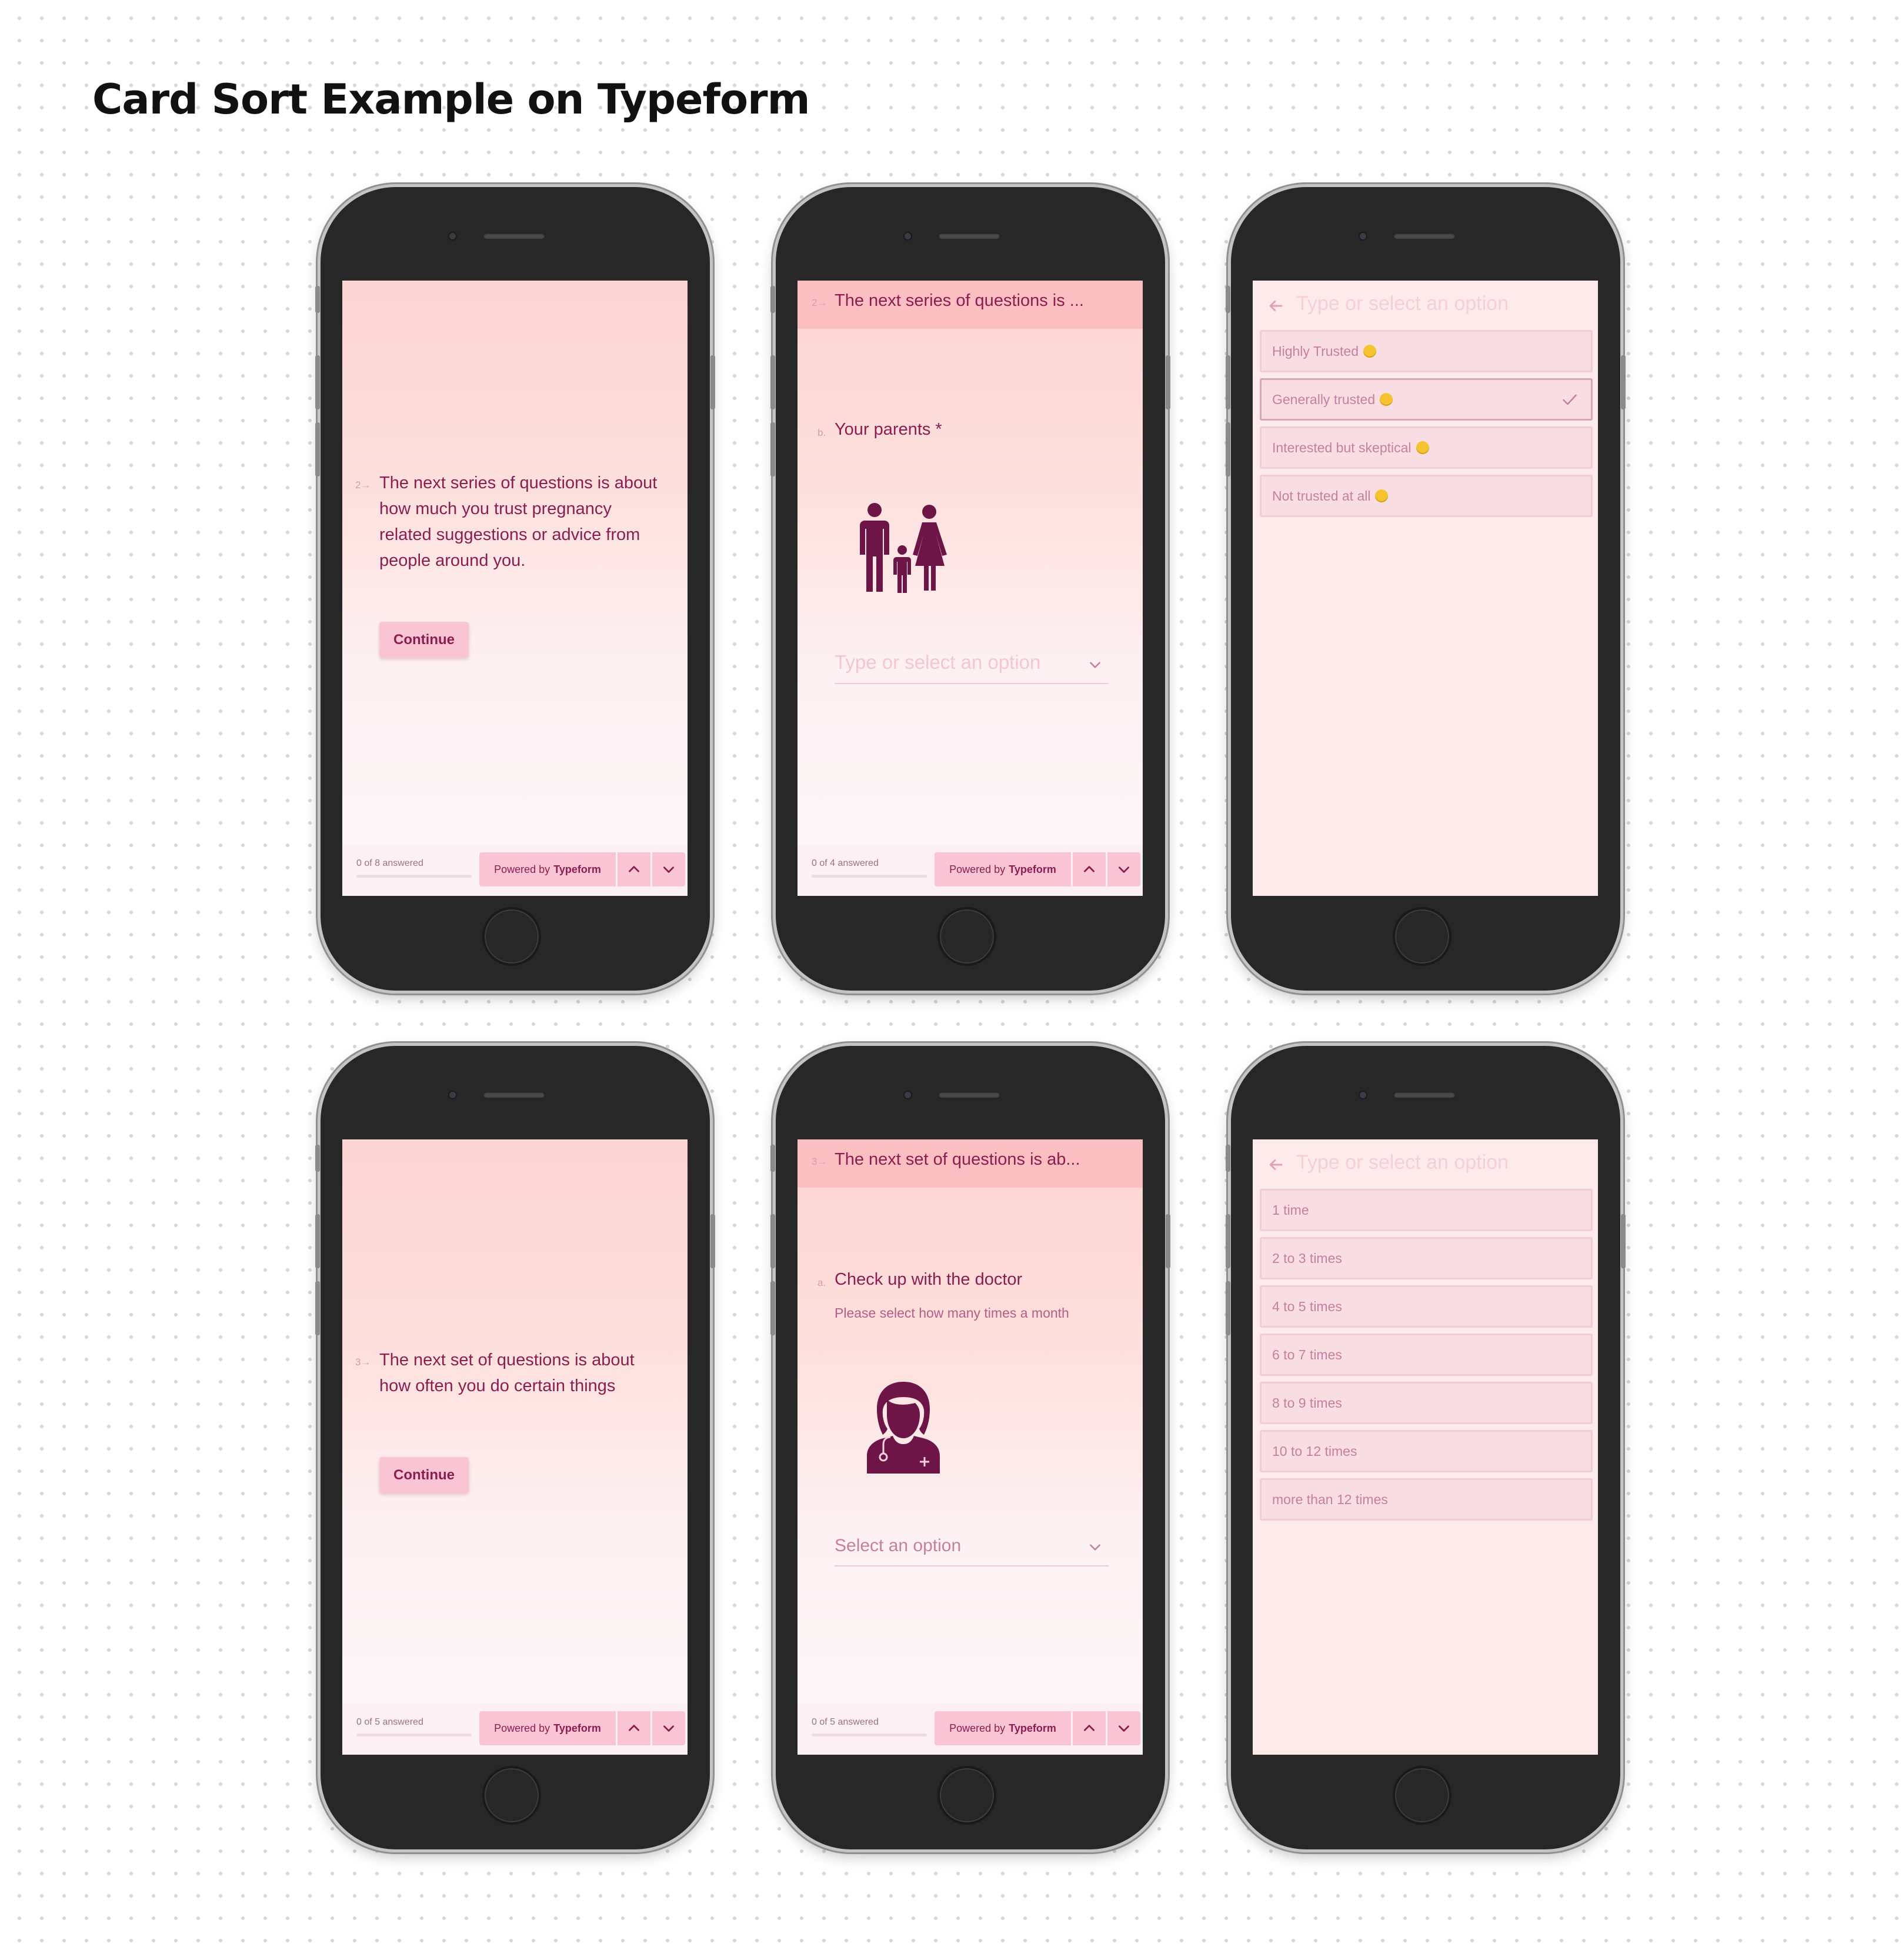 The width and height of the screenshot is (1902, 1960). What do you see at coordinates (822, 1282) in the screenshot?
I see `question-number: a.` at bounding box center [822, 1282].